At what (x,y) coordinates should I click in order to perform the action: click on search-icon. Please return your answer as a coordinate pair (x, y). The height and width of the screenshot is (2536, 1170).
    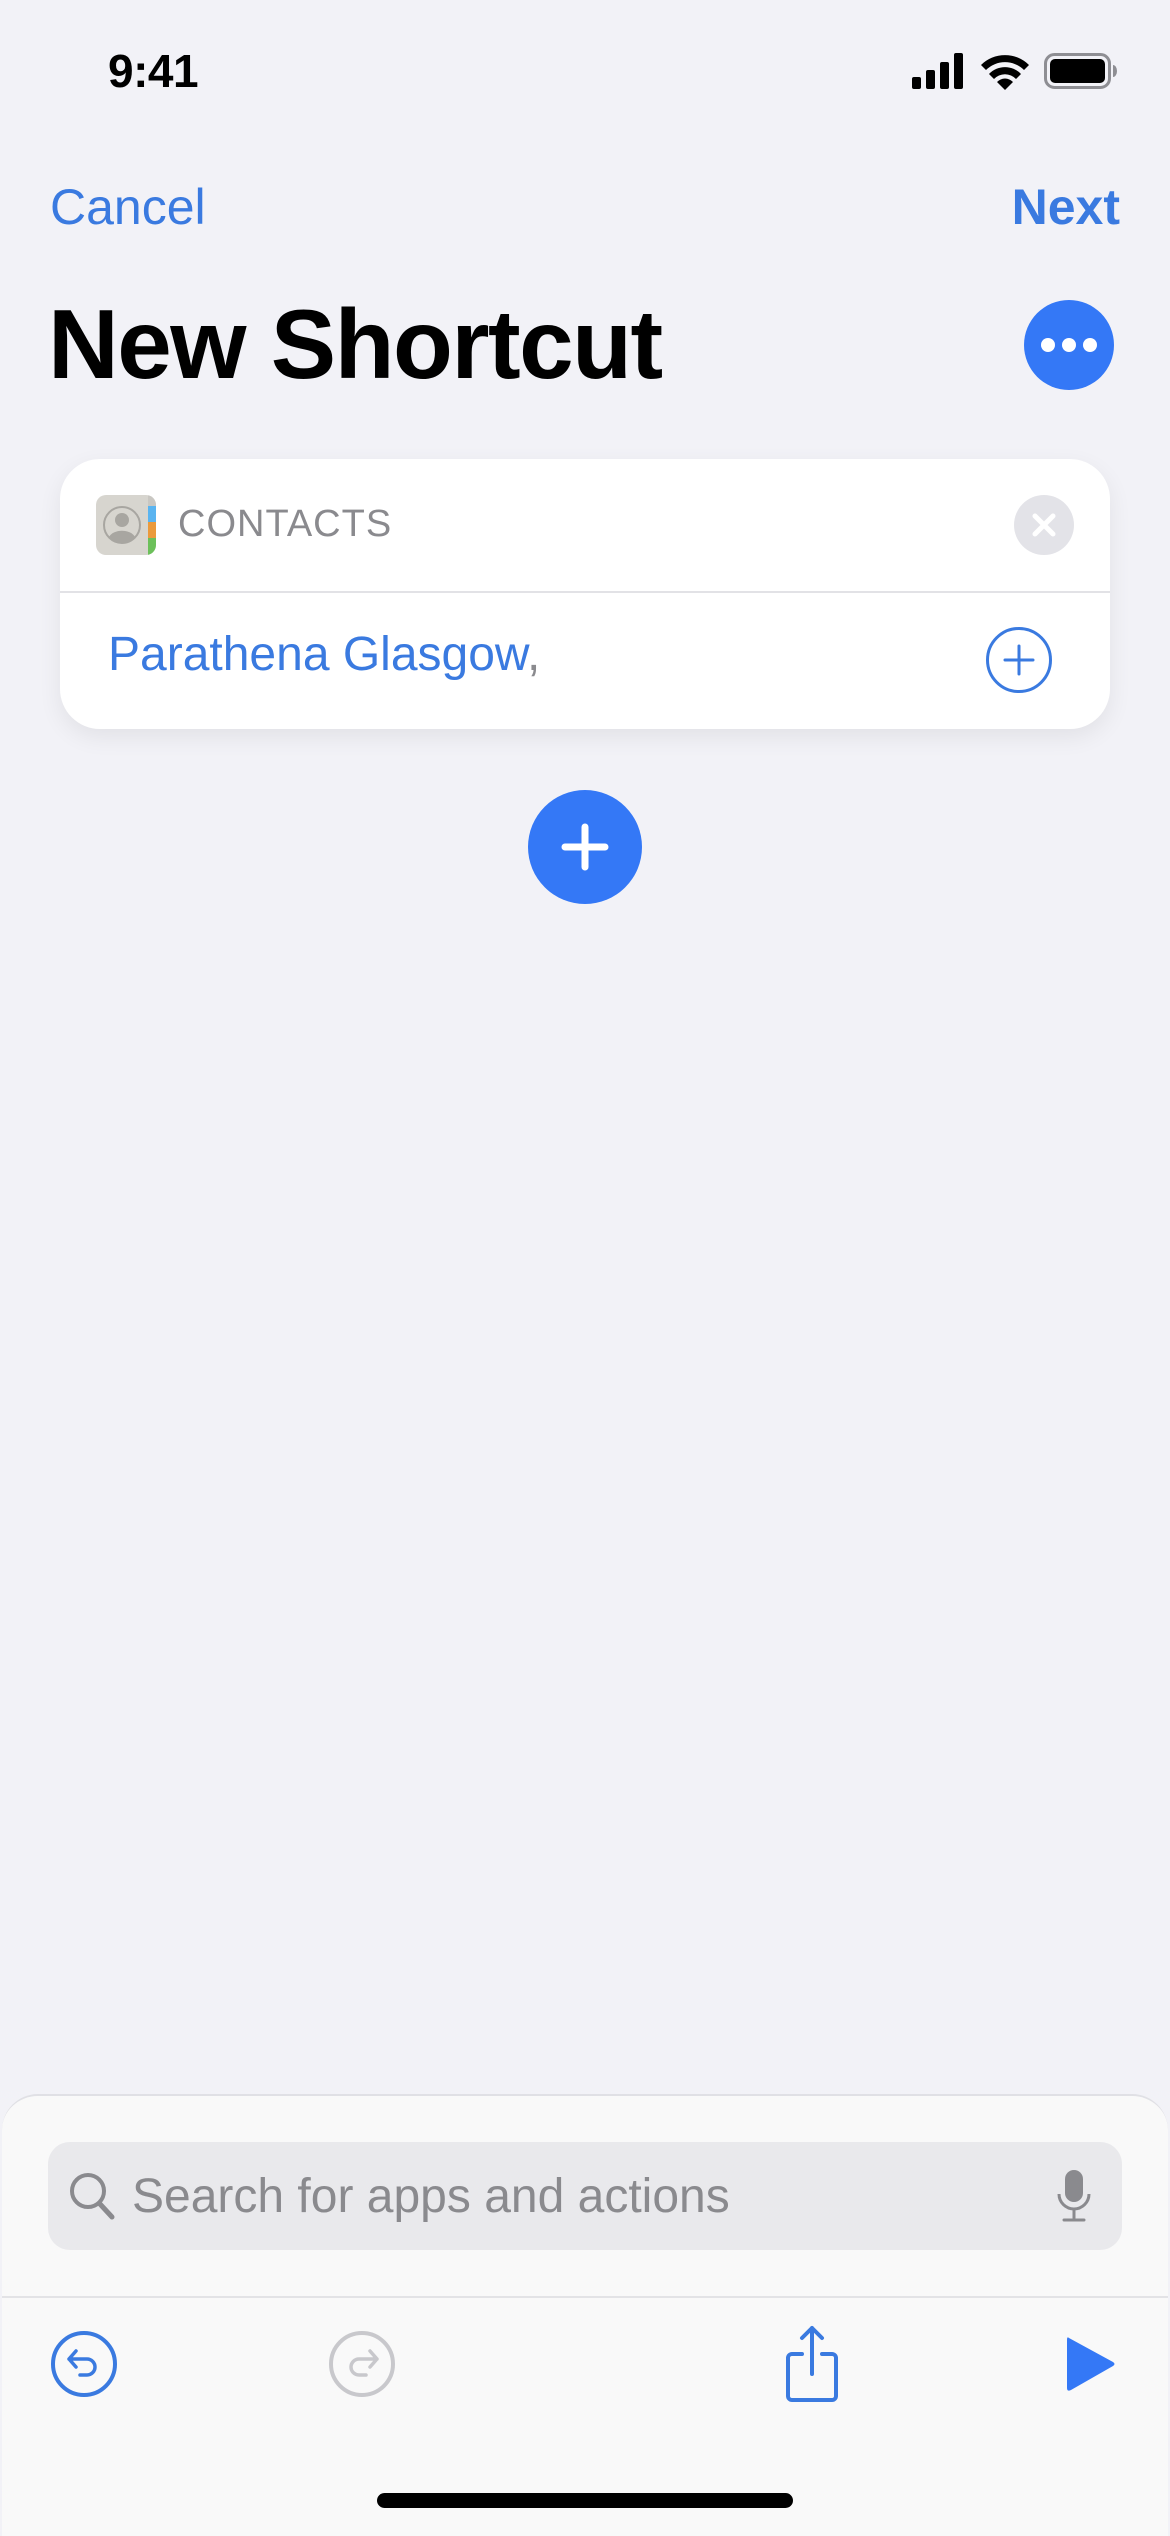
    Looking at the image, I should click on (92, 2196).